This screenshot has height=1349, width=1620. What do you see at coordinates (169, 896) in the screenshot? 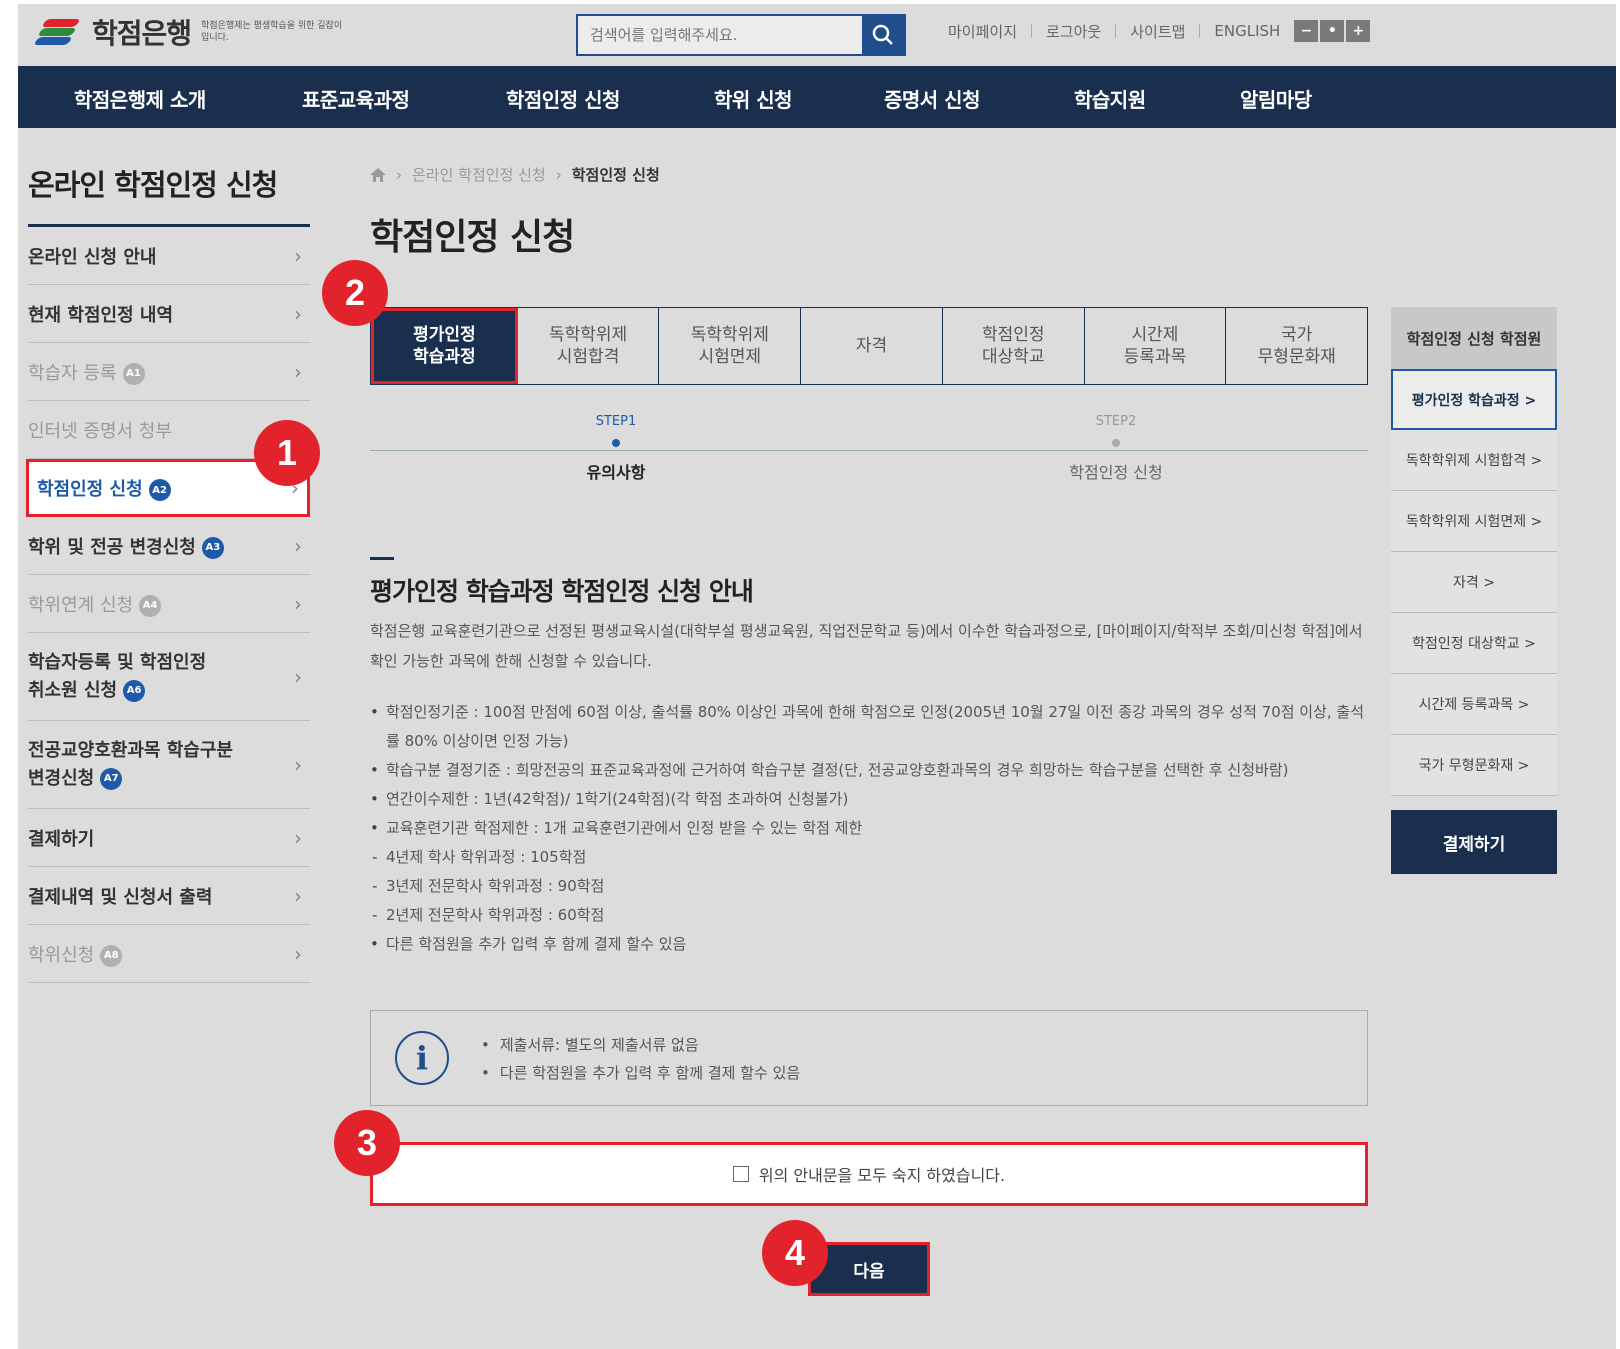
I see `sidebar-item-payment-history: 결제내역 및 신청서 출력 ›` at bounding box center [169, 896].